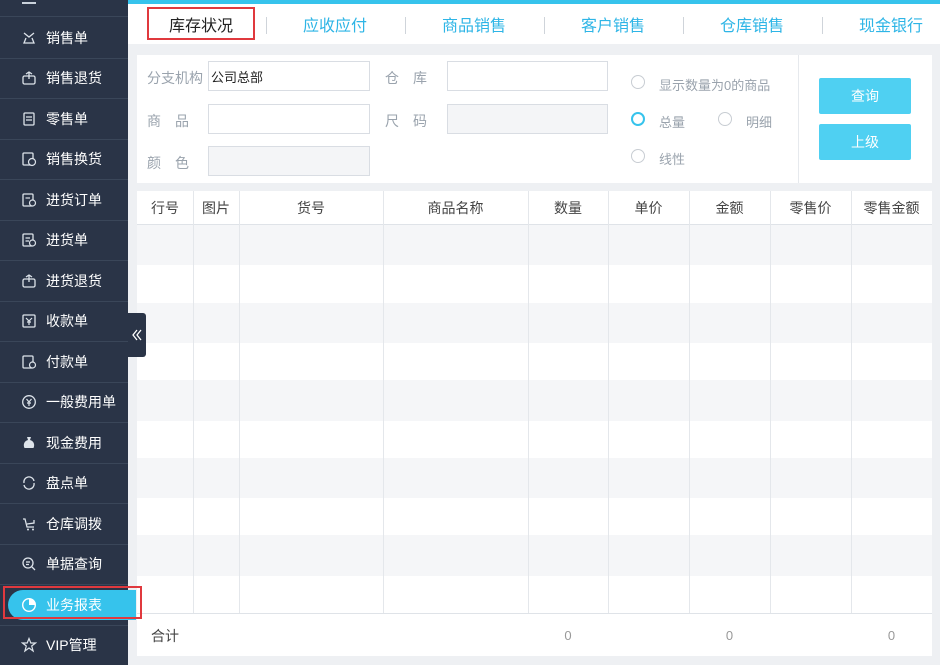 This screenshot has height=665, width=940. What do you see at coordinates (74, 159) in the screenshot?
I see `sidebar-item-label: 销售换货` at bounding box center [74, 159].